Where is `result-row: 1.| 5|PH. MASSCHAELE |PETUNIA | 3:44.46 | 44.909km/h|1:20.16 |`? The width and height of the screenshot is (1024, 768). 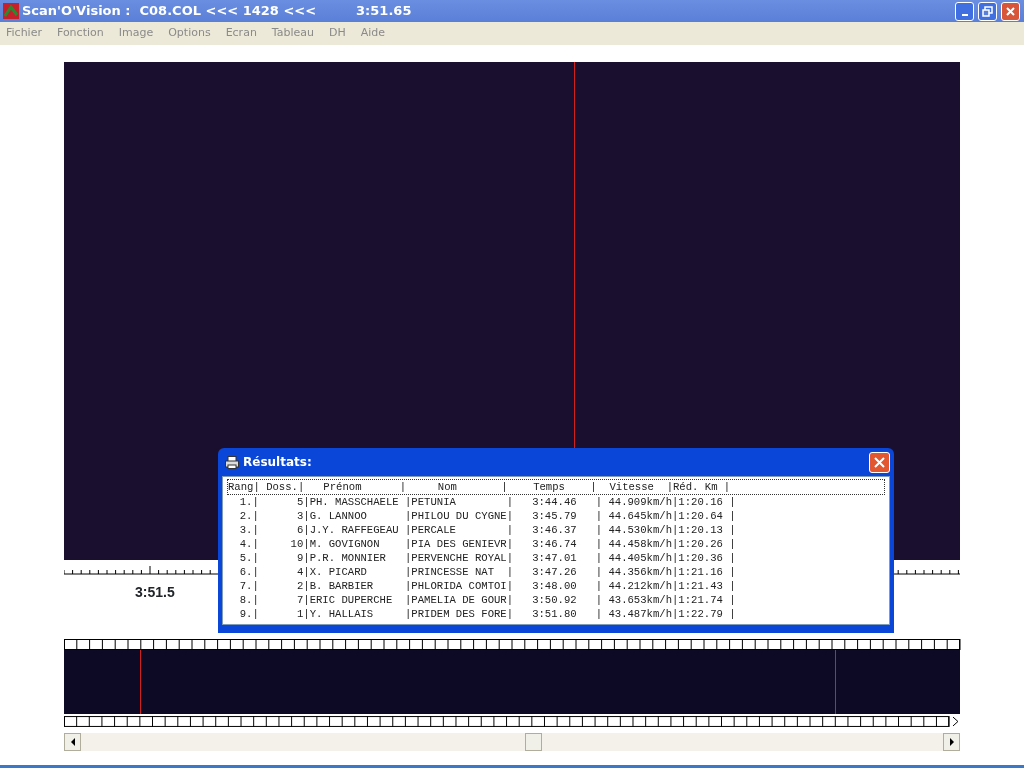 result-row: 1.| 5|PH. MASSCHAELE |PETUNIA | 3:44.46 | 44.909km/h|1:20.16 | is located at coordinates (556, 502).